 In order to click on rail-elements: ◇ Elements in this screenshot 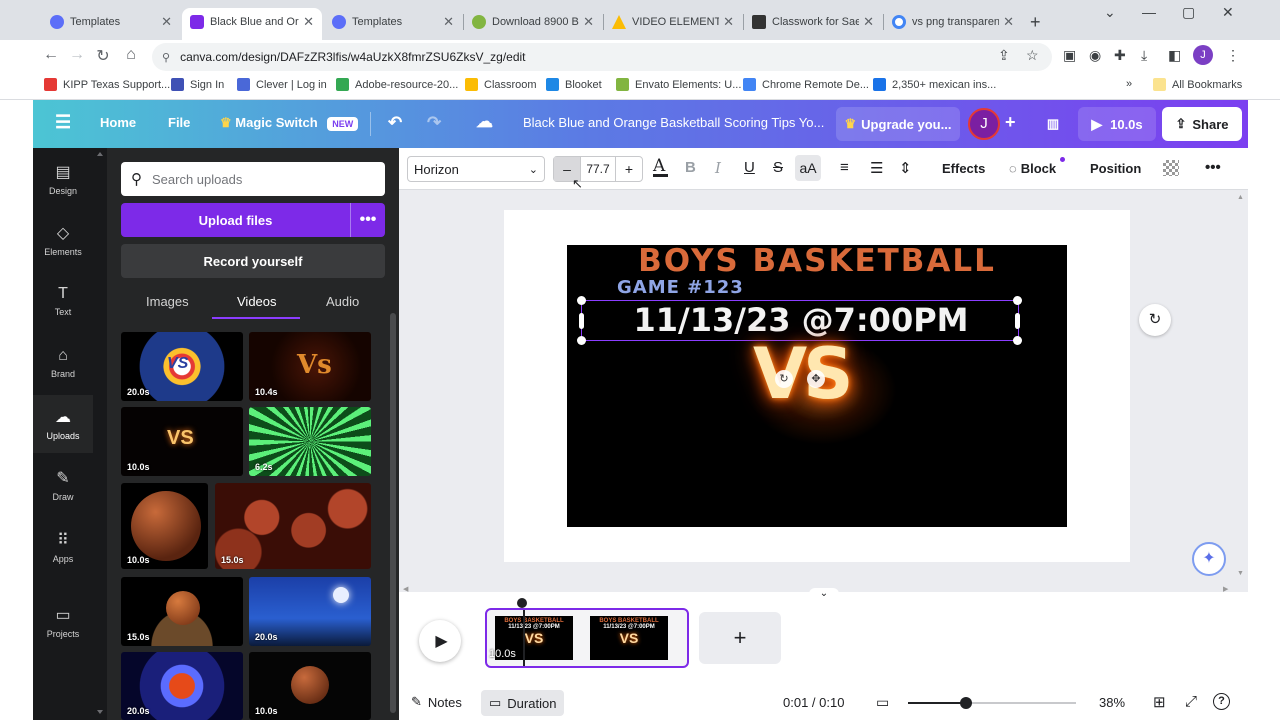, I will do `click(63, 240)`.